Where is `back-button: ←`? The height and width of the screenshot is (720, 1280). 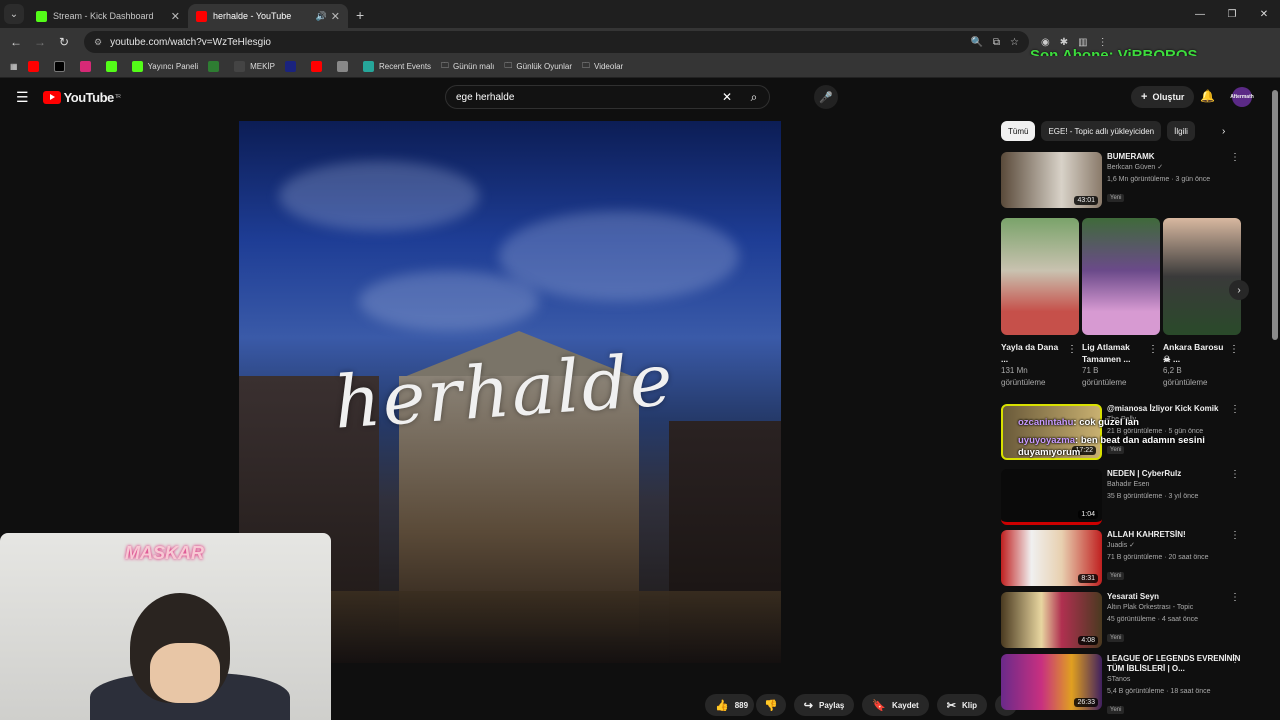
back-button: ← is located at coordinates (16, 42).